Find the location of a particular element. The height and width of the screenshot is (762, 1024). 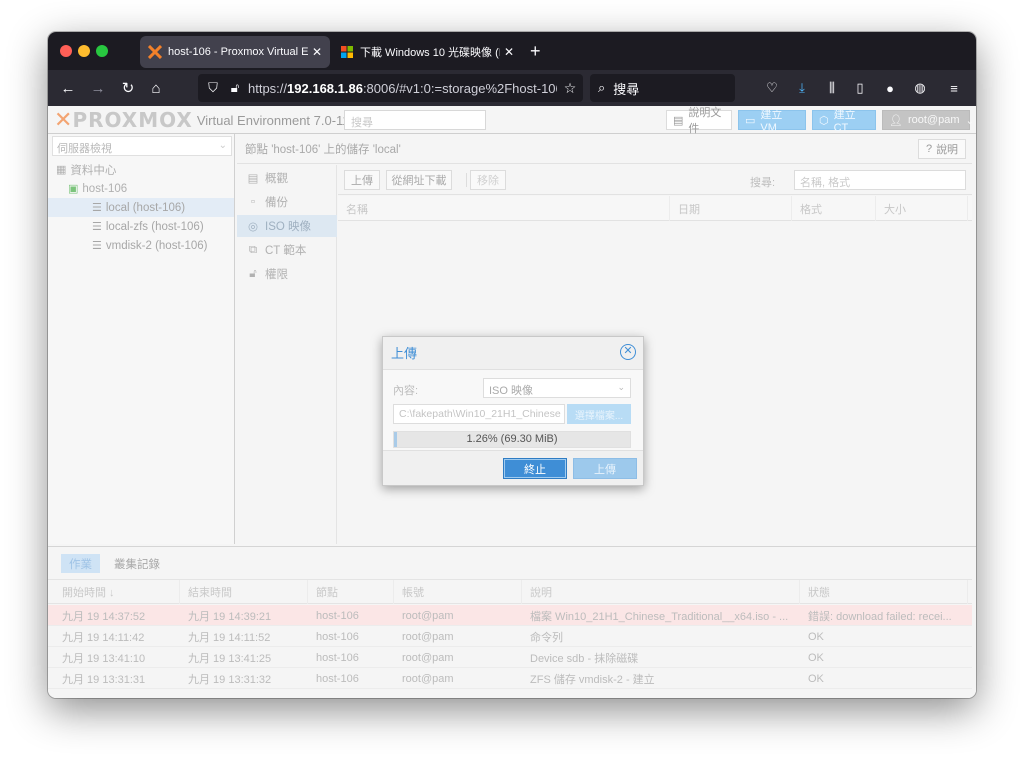

download-icon: ⤓ is located at coordinates (802, 88).